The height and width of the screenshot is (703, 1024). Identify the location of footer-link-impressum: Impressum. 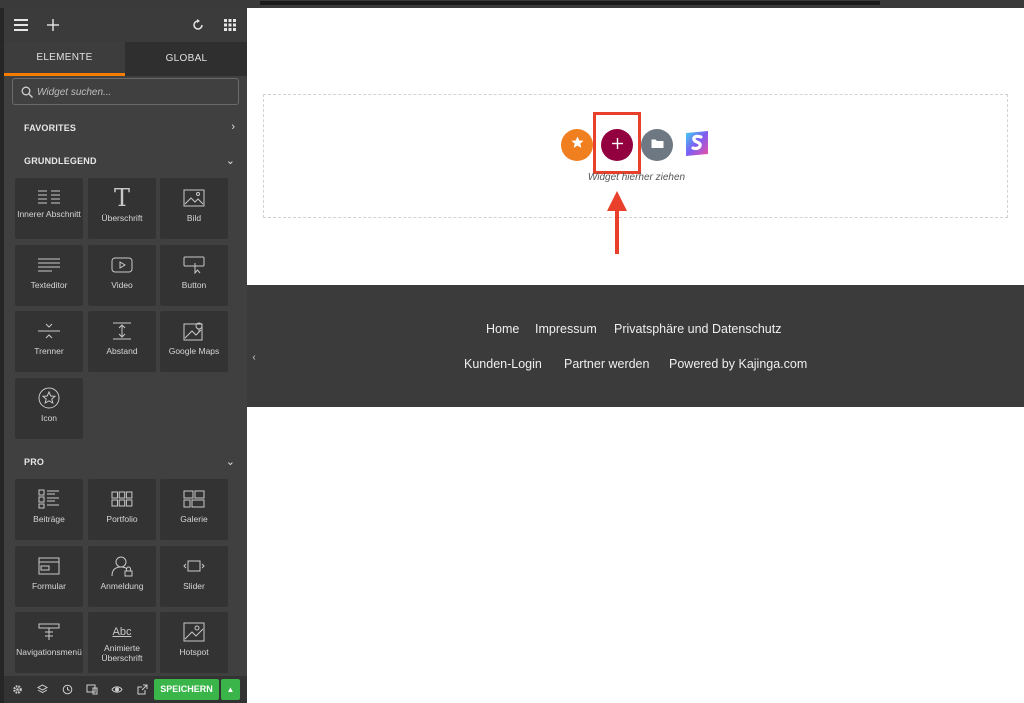
(566, 329).